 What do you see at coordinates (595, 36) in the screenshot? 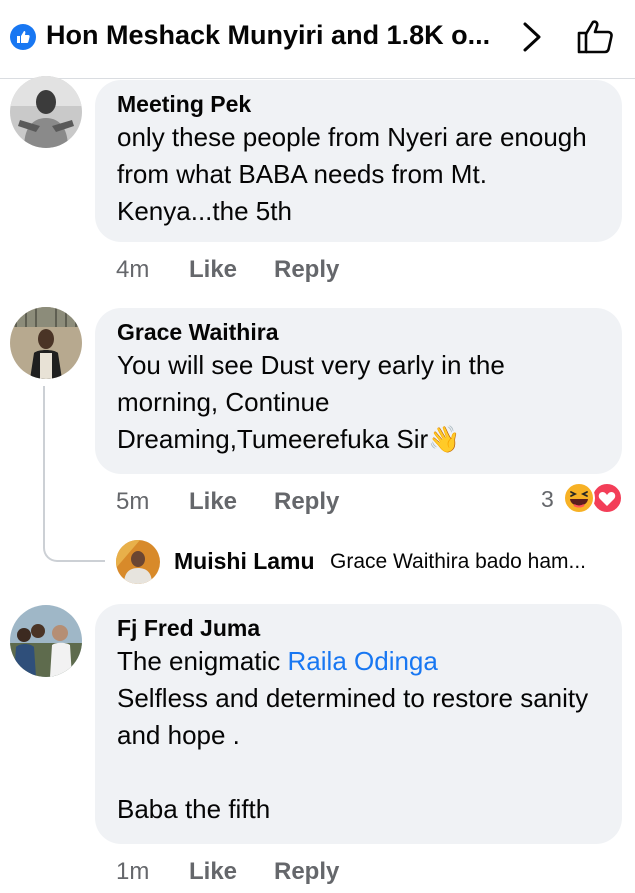
I see `like-outline-icon` at bounding box center [595, 36].